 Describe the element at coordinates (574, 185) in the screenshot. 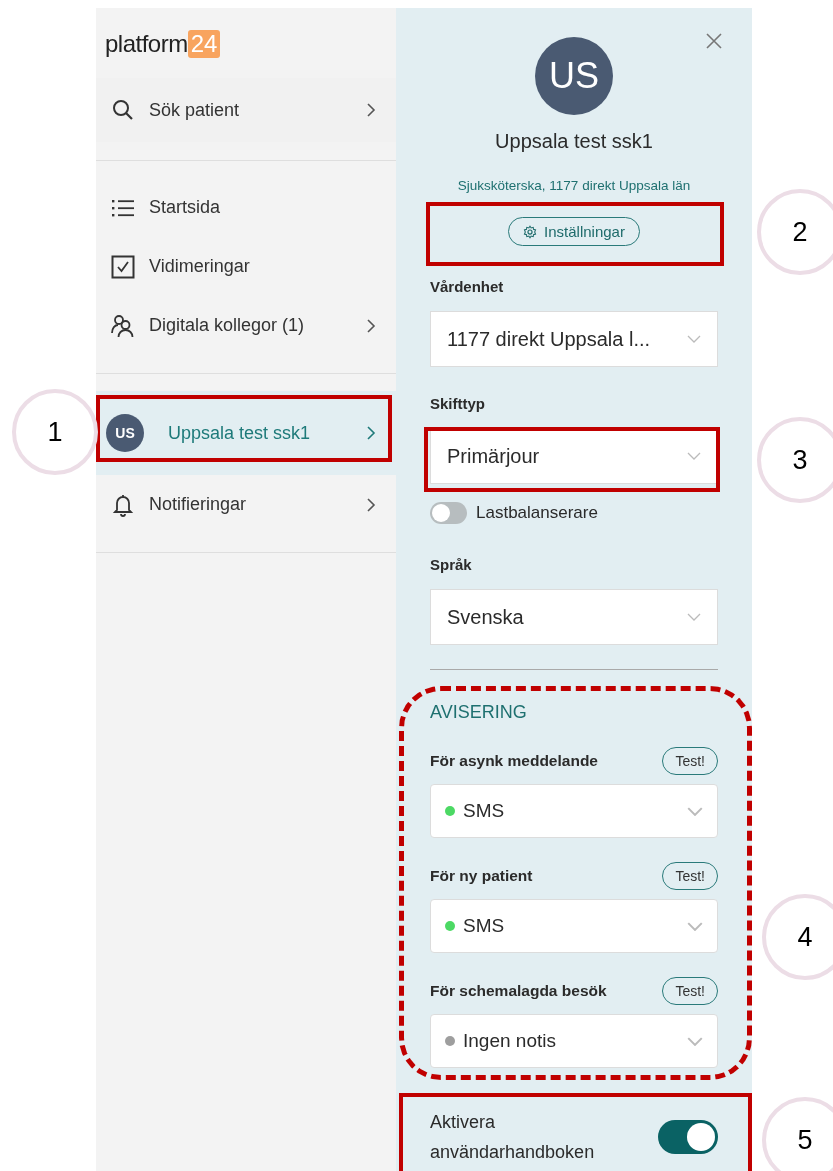

I see `user-role: Sjuksköterska, 1177 direkt Uppsala län` at that location.